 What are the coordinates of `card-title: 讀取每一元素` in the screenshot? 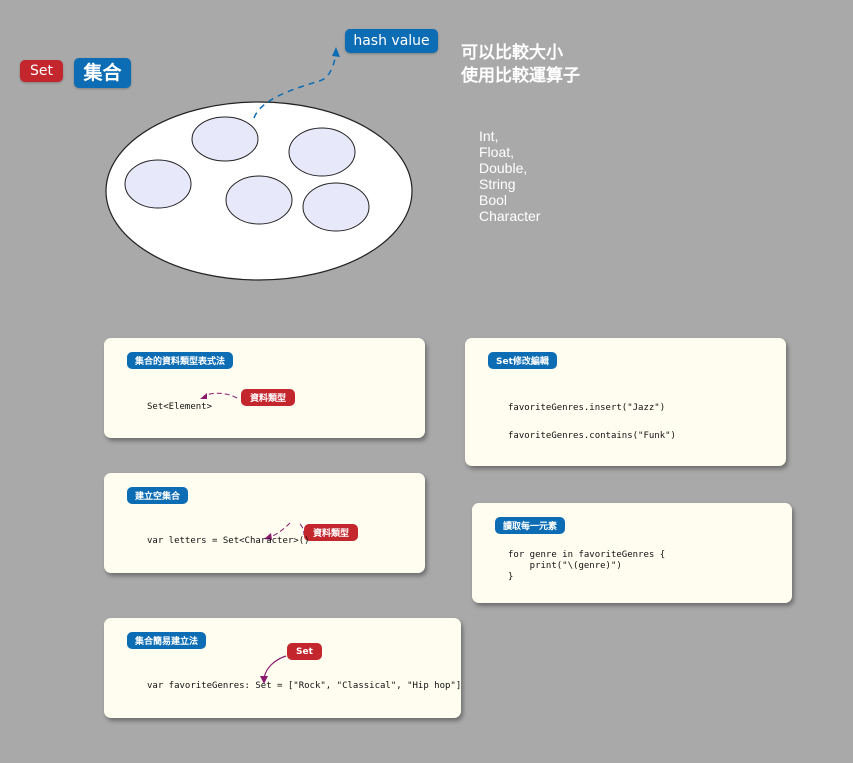 It's located at (530, 525).